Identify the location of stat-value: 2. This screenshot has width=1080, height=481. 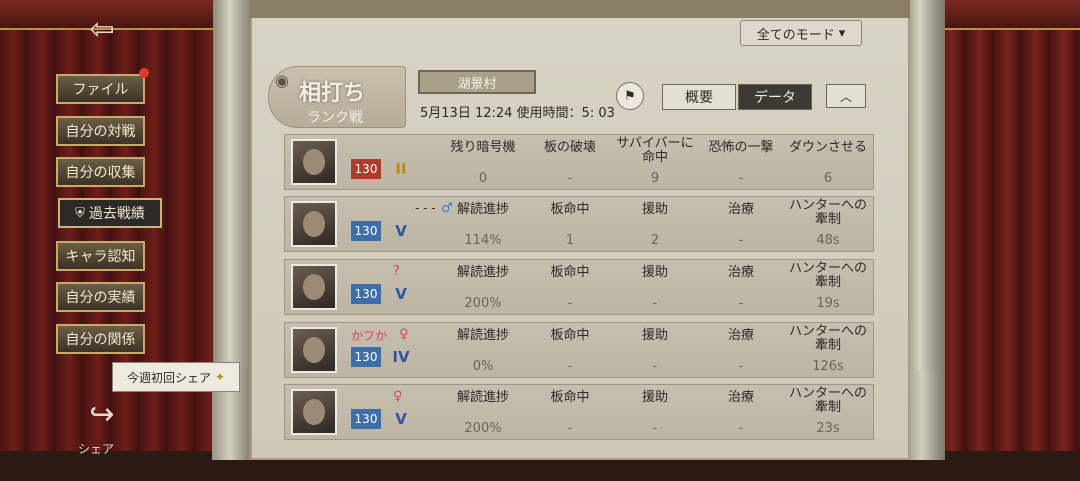
(655, 240).